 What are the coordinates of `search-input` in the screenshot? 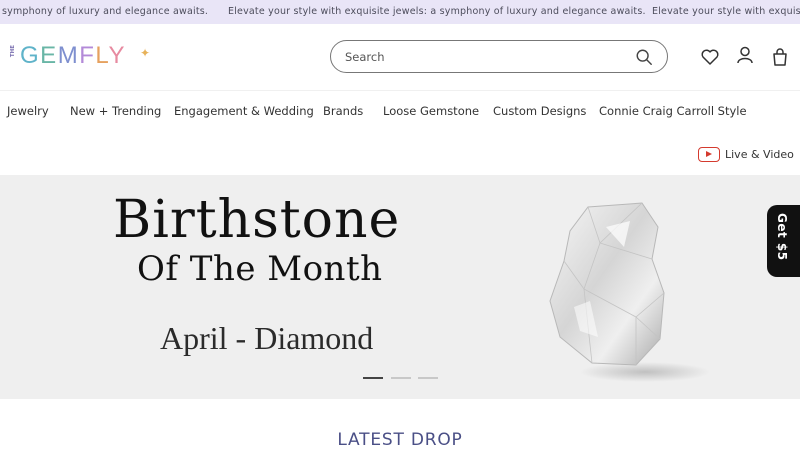 It's located at (485, 57).